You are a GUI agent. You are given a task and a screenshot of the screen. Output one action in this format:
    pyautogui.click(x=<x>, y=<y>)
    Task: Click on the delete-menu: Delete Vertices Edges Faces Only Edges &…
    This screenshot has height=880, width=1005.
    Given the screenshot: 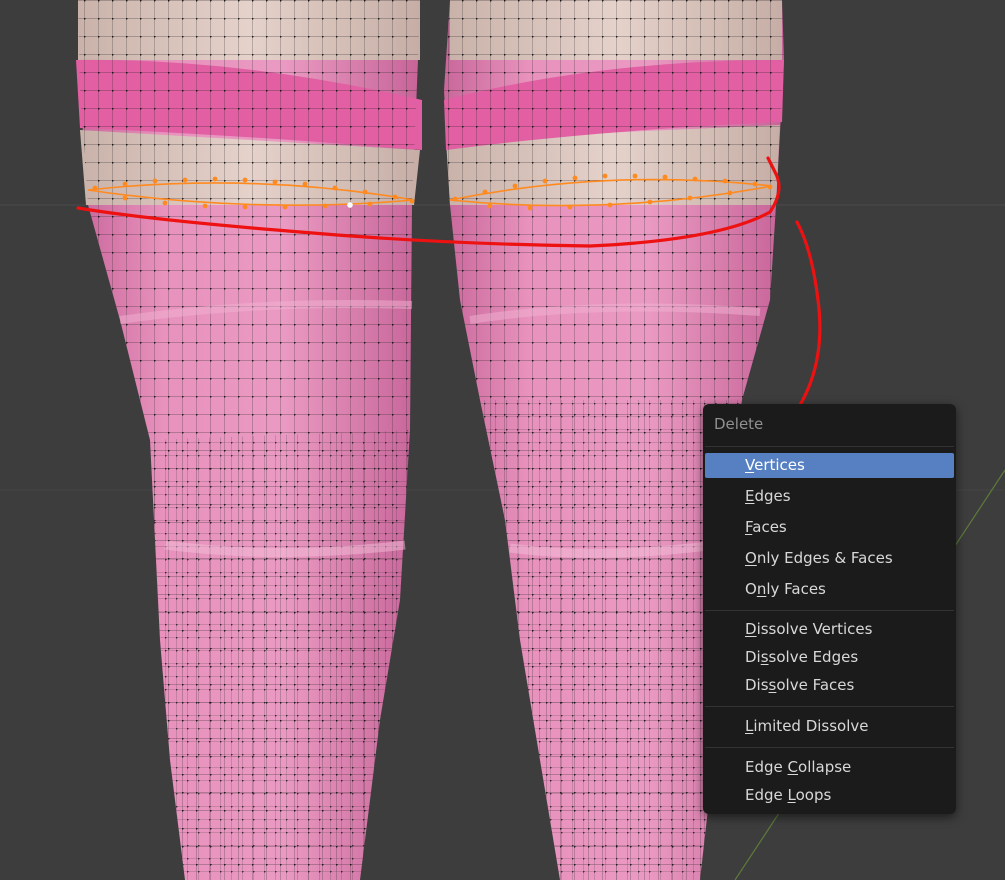 What is the action you would take?
    pyautogui.click(x=829, y=609)
    